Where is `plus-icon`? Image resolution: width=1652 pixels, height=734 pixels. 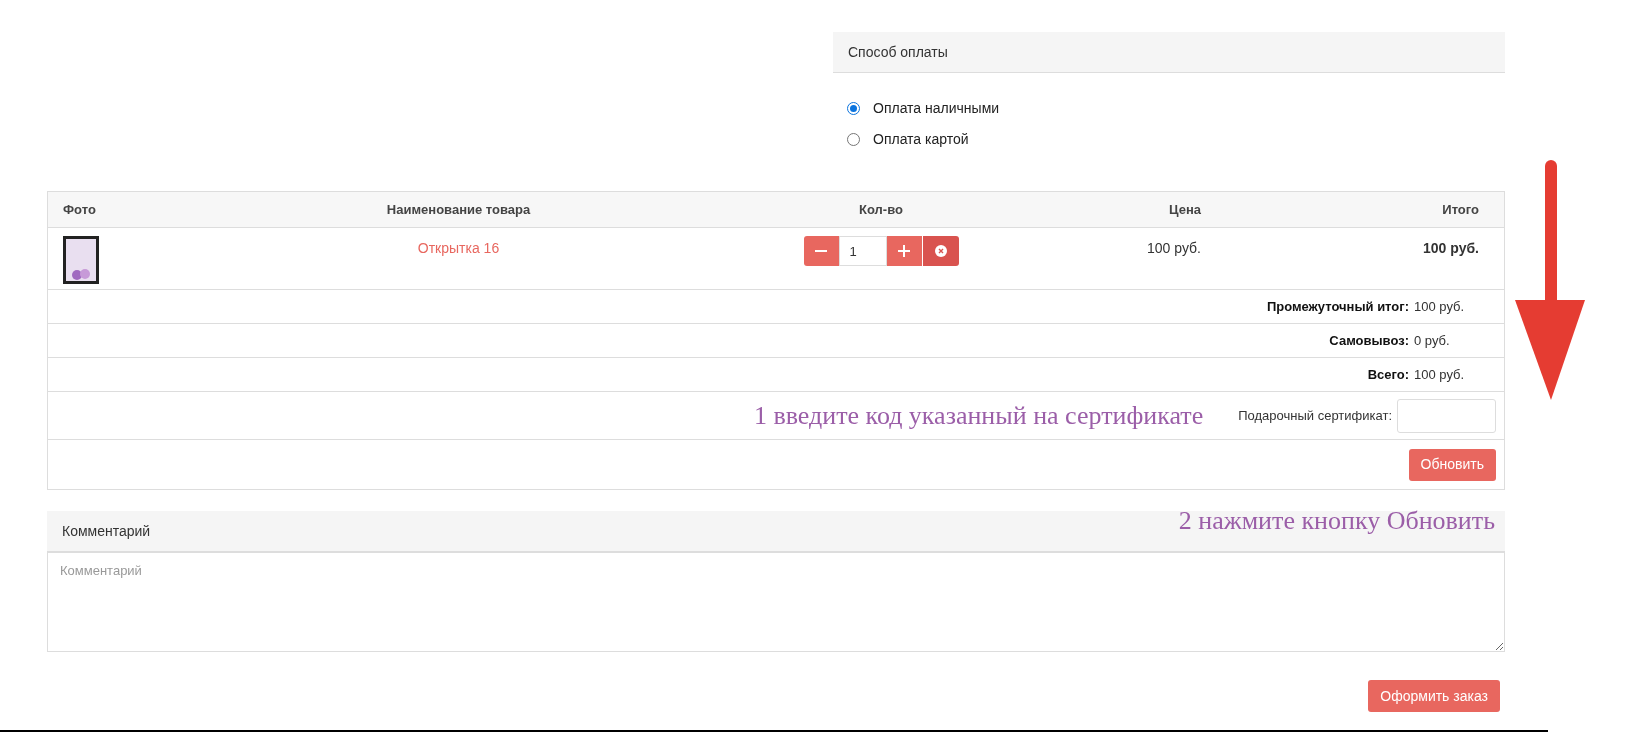
plus-icon is located at coordinates (904, 251).